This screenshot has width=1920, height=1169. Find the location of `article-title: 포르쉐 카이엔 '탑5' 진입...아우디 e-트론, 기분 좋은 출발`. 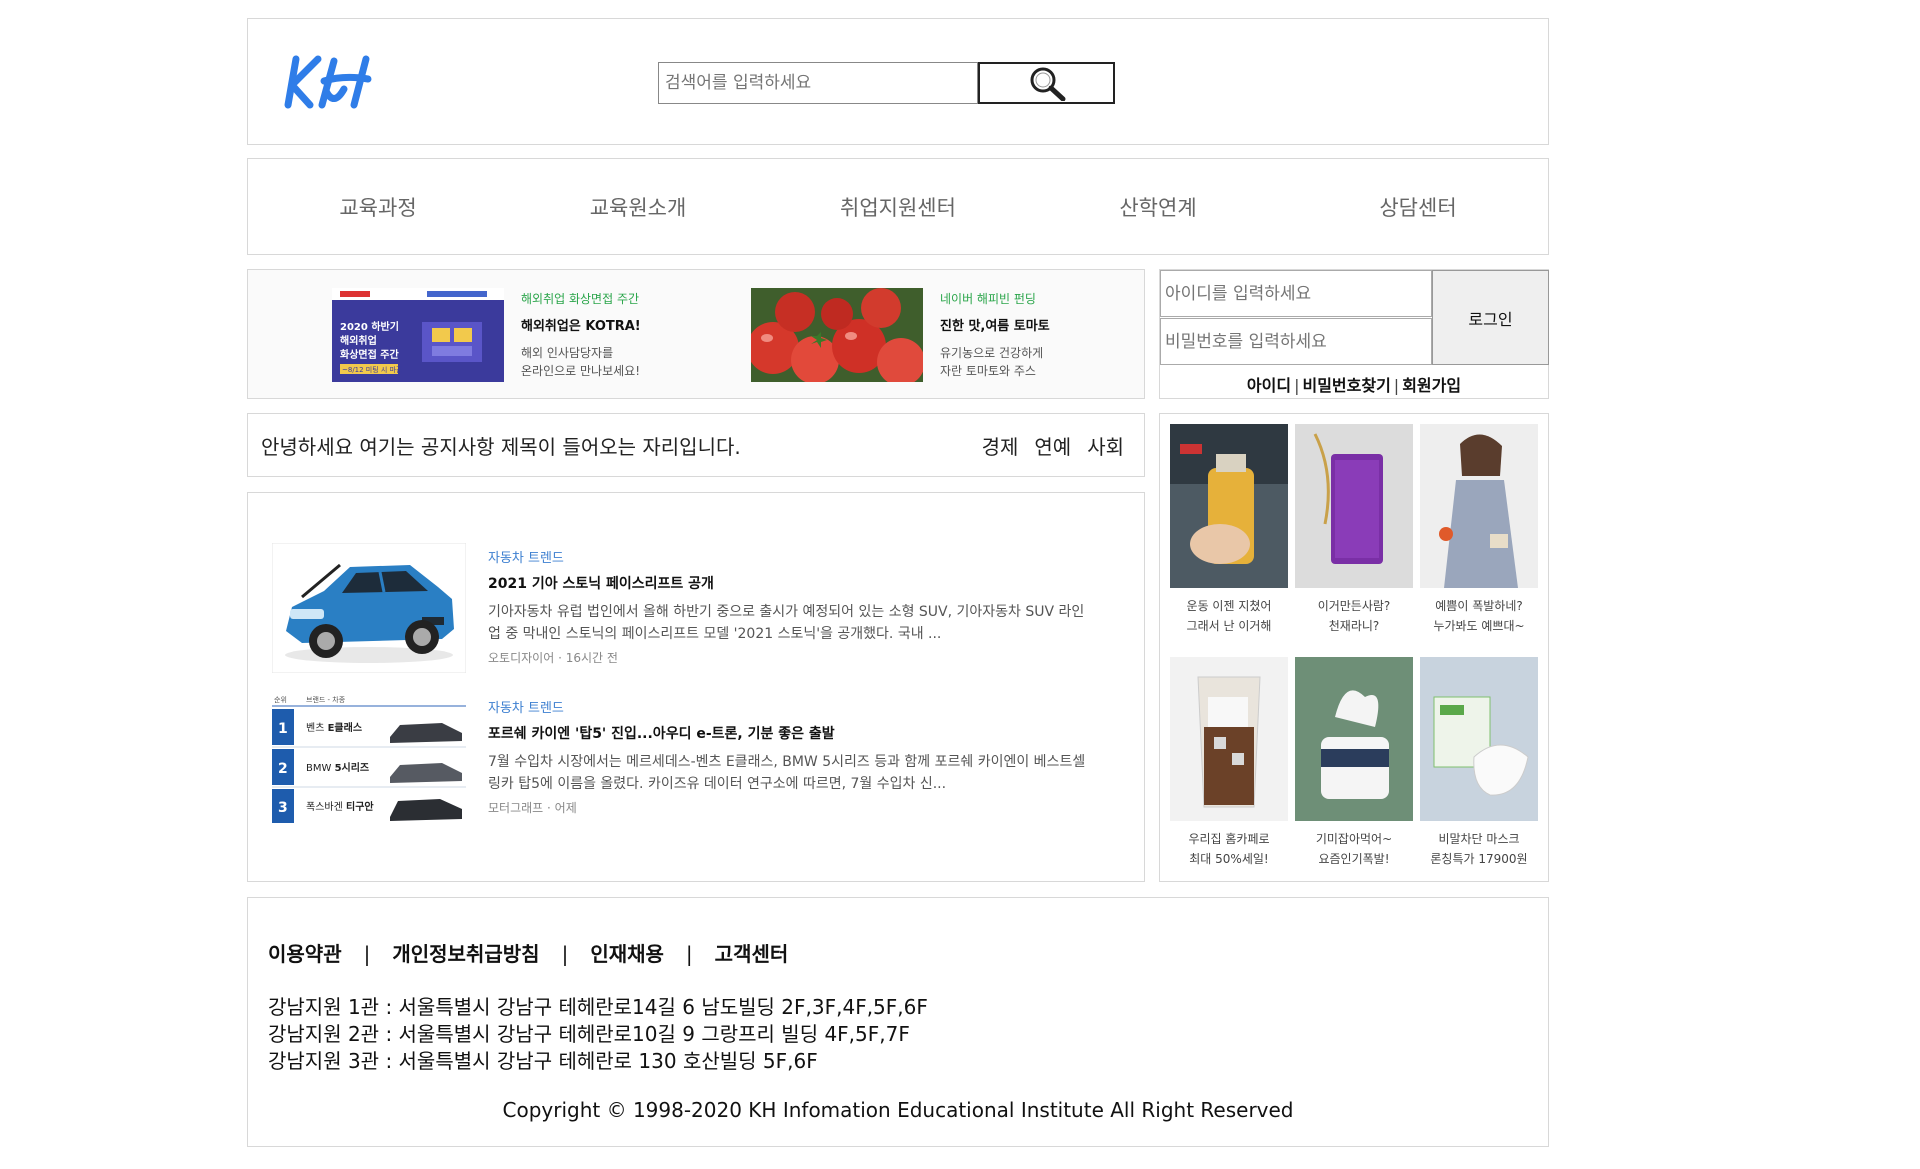

article-title: 포르쉐 카이엔 '탑5' 진입...아우디 e-트론, 기분 좋은 출발 is located at coordinates (788, 733).